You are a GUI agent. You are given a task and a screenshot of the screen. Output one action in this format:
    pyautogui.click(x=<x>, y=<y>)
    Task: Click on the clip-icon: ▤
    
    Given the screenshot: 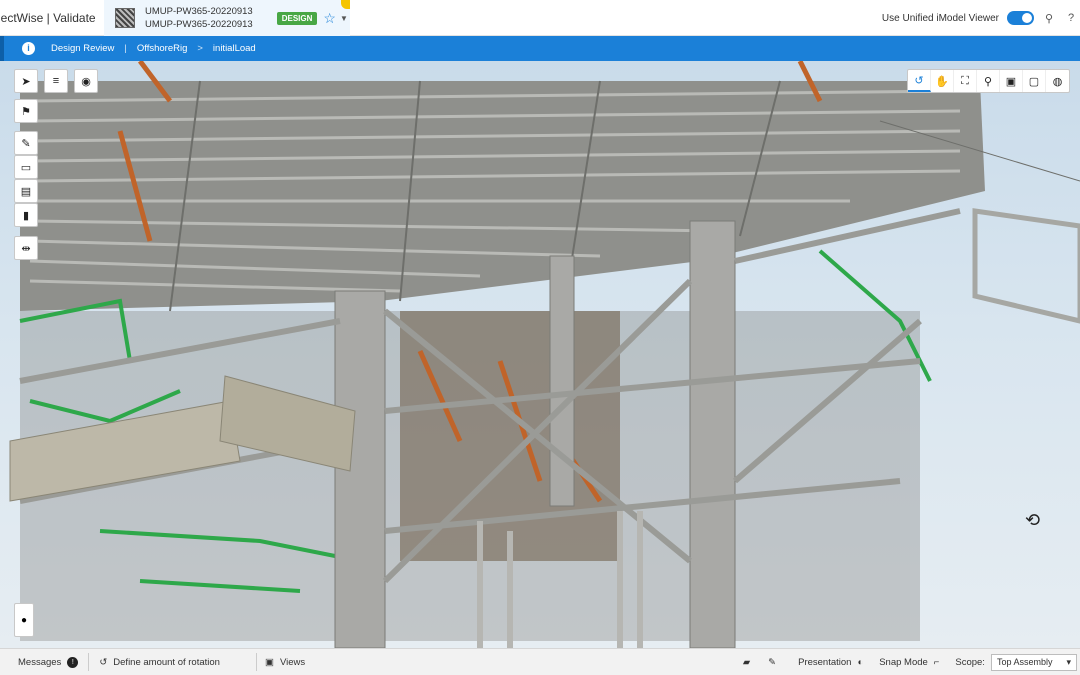 What is the action you would take?
    pyautogui.click(x=26, y=191)
    